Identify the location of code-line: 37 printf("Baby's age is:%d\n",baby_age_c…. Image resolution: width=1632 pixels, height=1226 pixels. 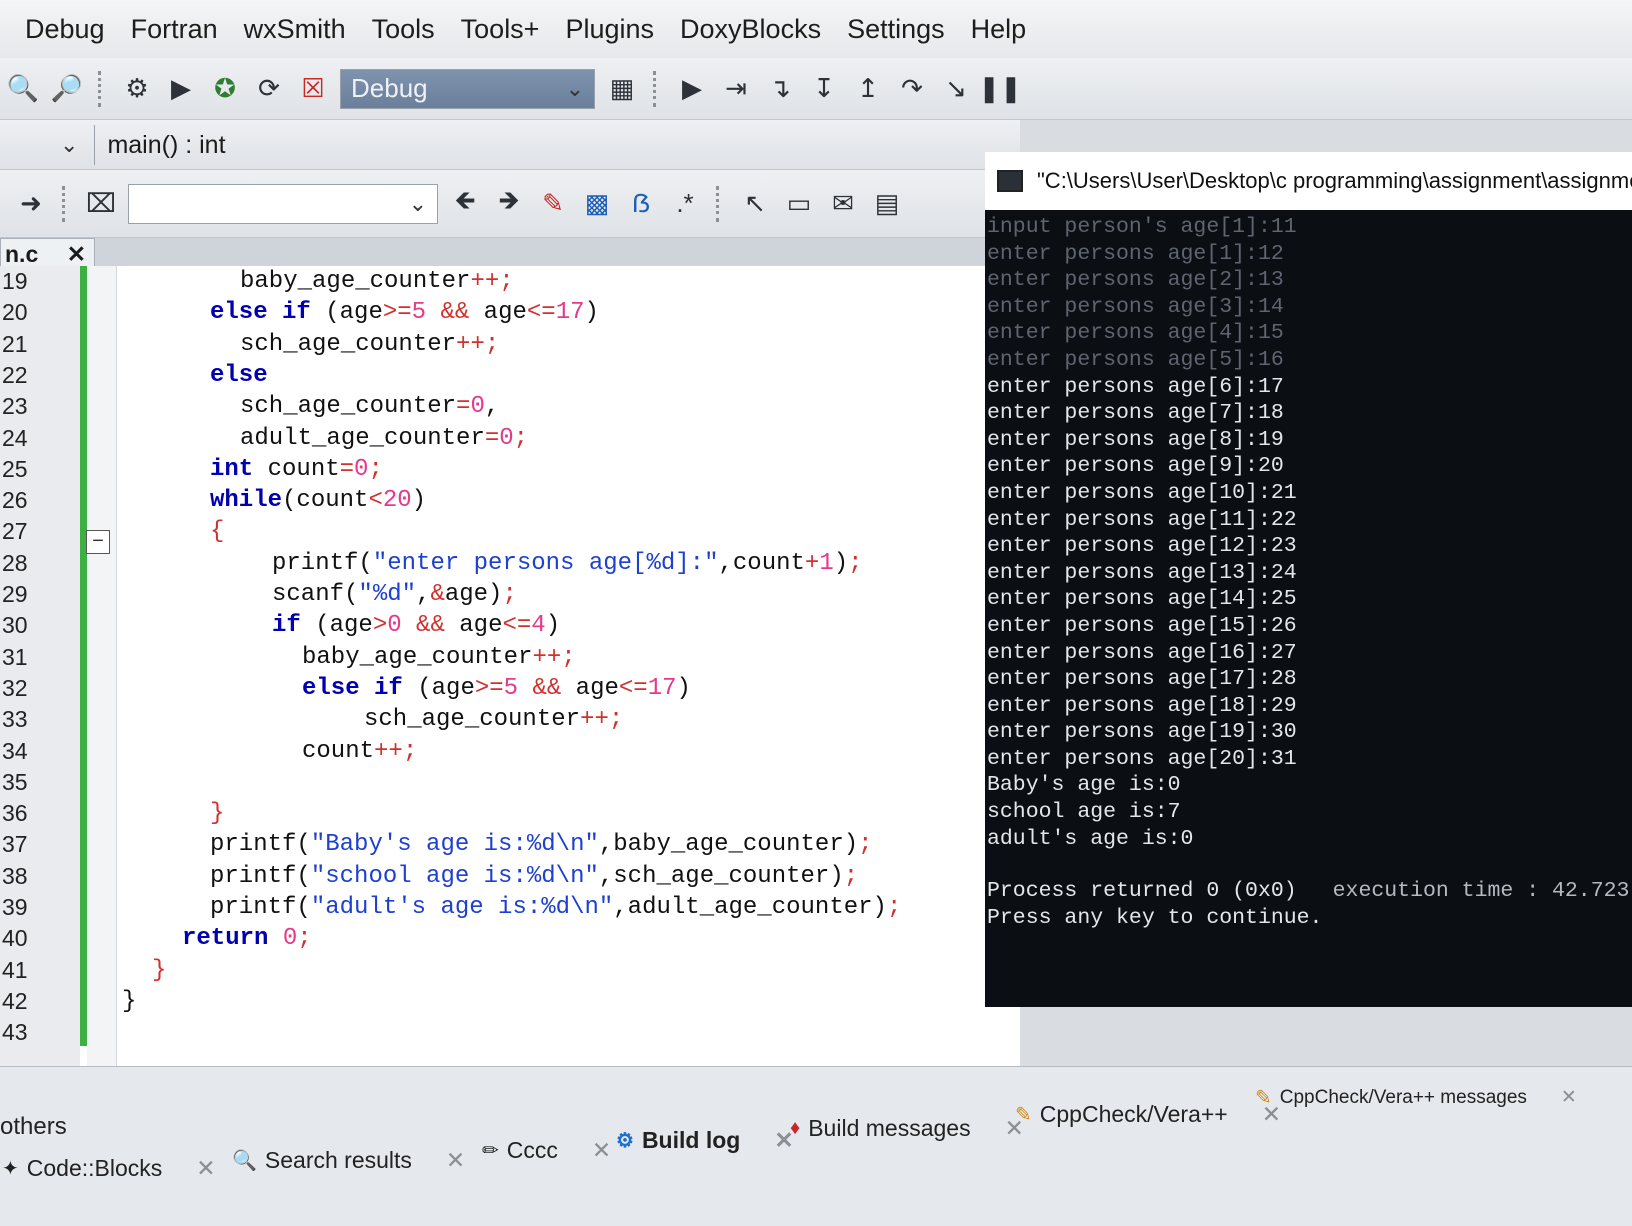
(510, 847).